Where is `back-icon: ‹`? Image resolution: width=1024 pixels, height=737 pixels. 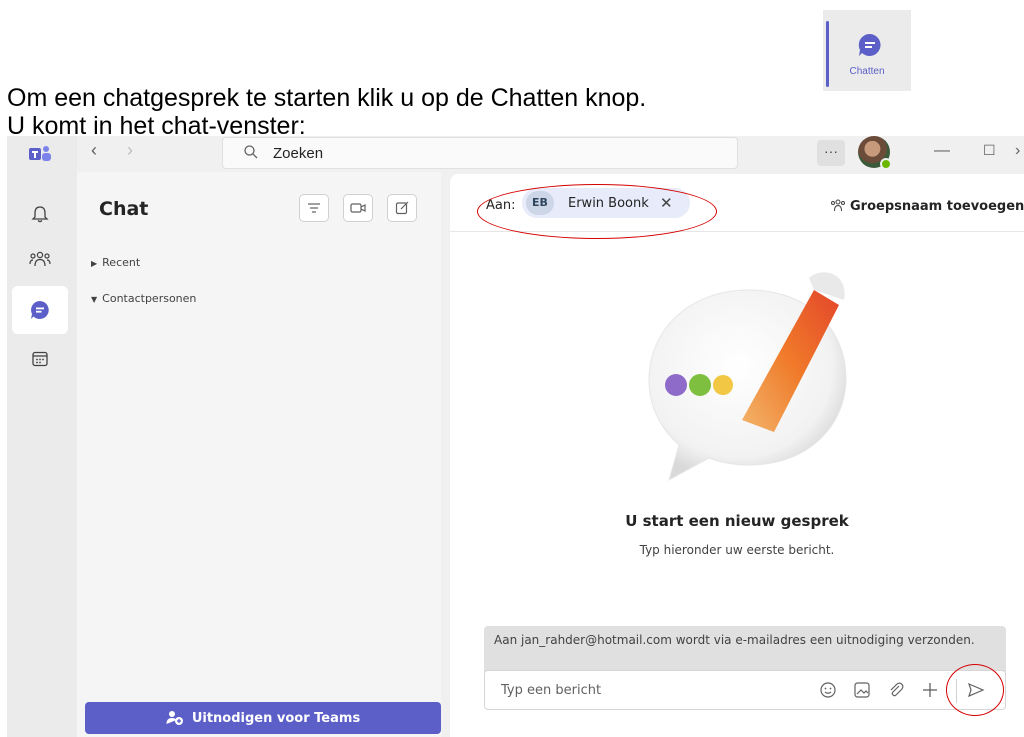
back-icon: ‹ is located at coordinates (94, 150).